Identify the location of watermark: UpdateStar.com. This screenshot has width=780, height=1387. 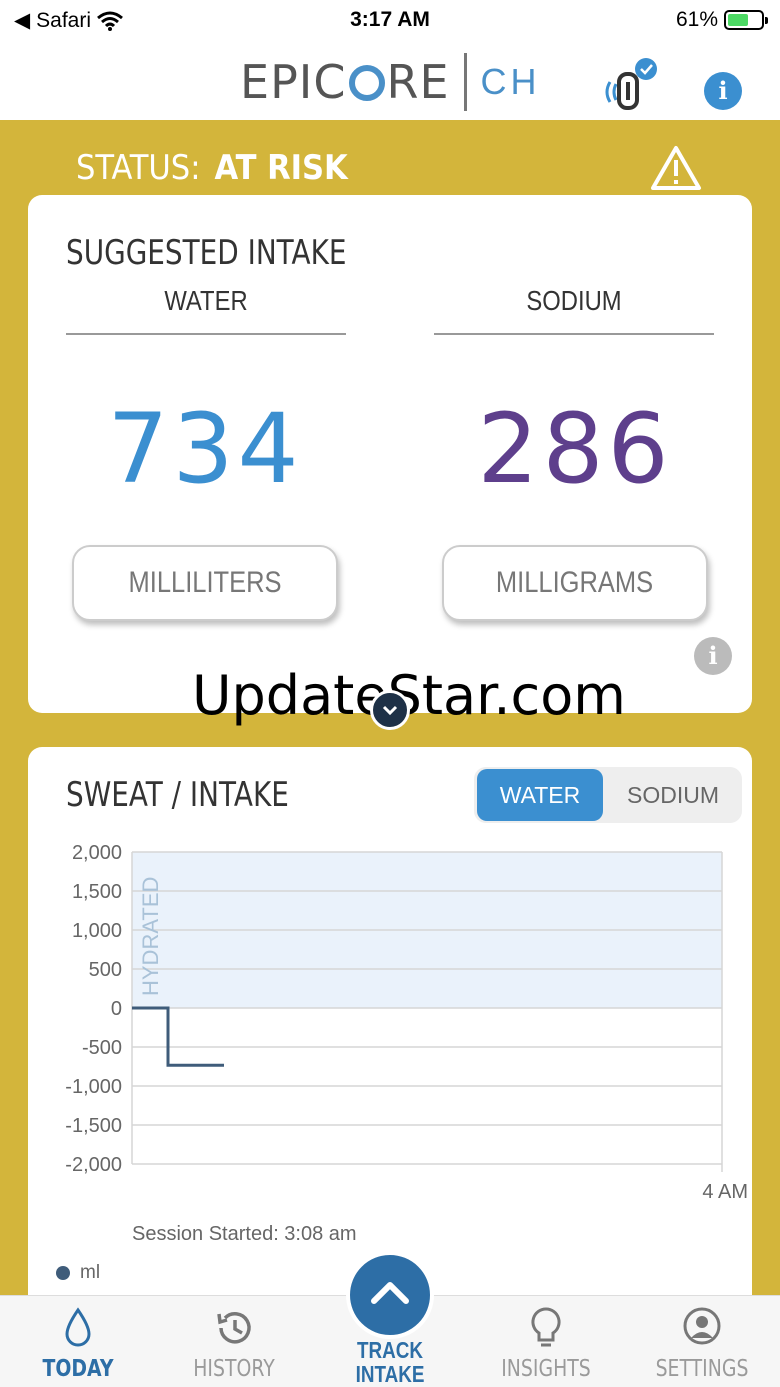
(409, 695).